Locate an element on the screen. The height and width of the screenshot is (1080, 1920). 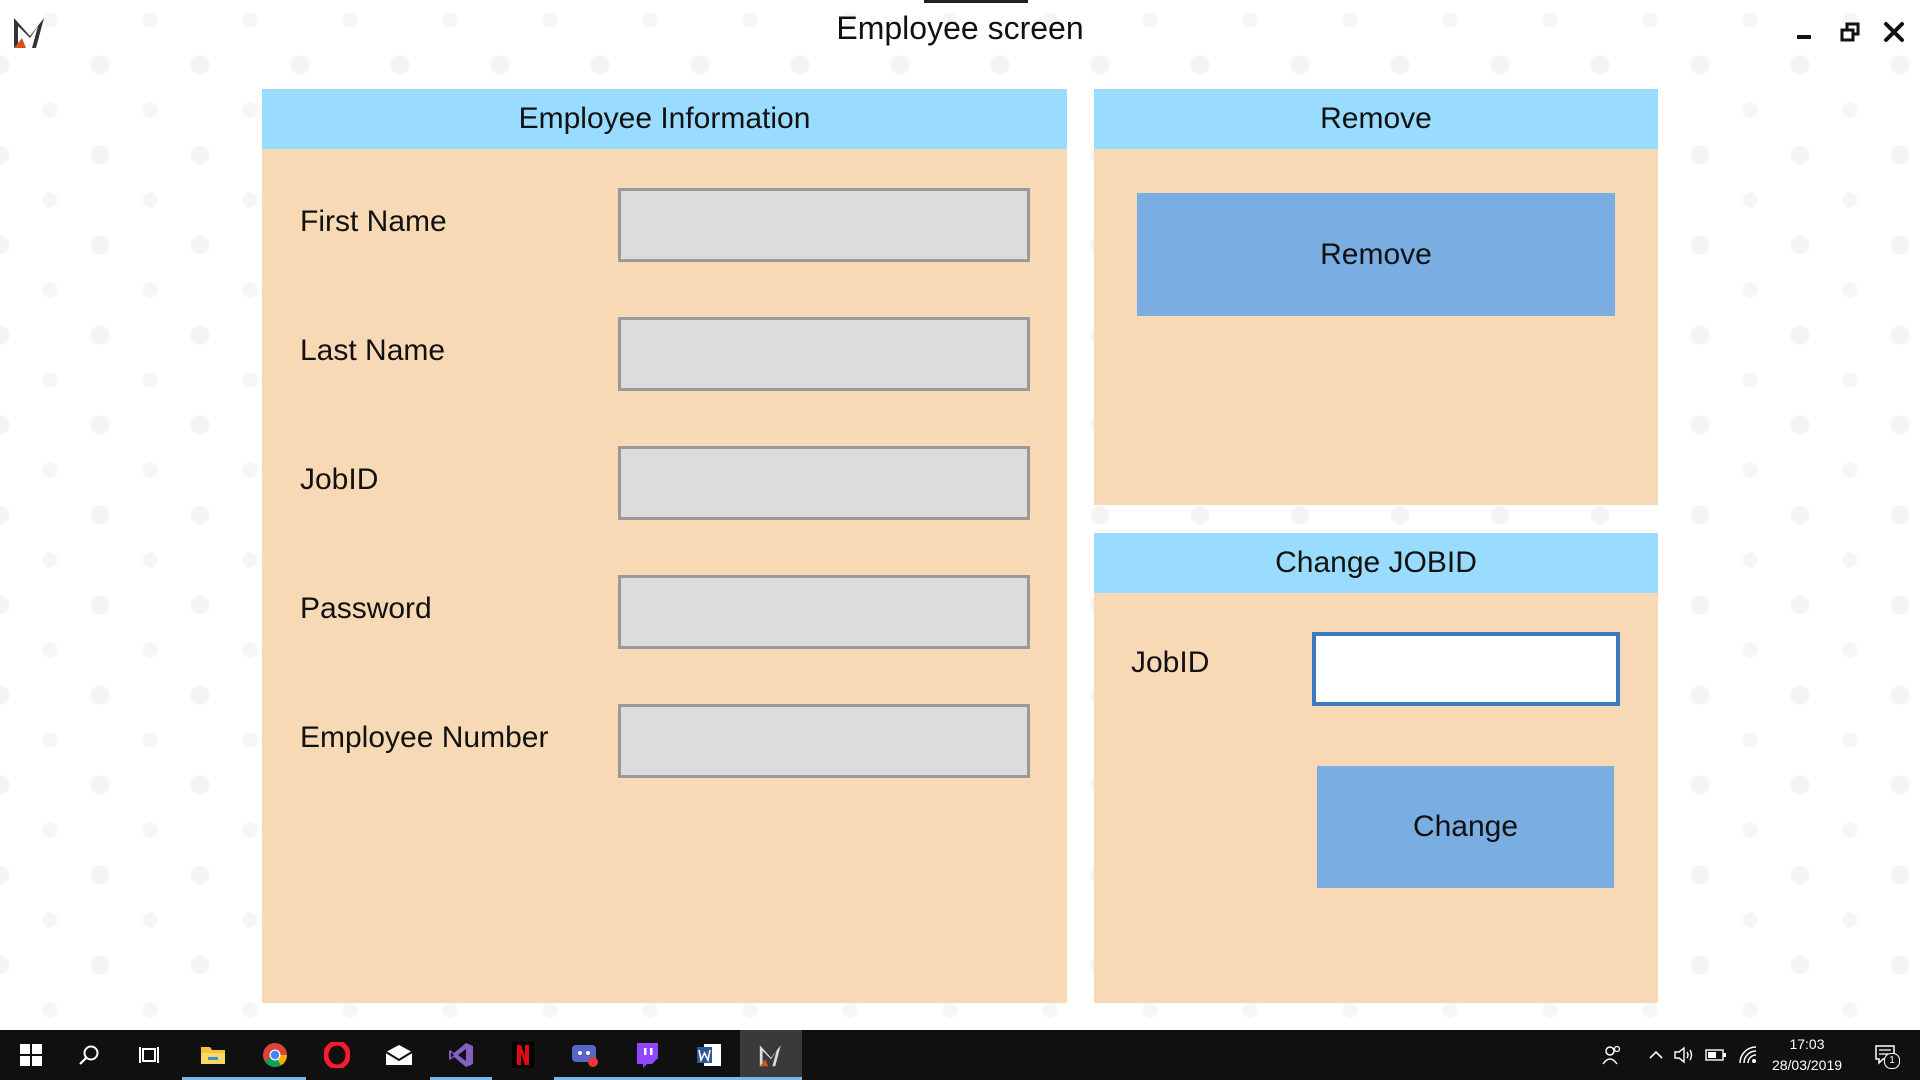
chrome-icon is located at coordinates (275, 1055).